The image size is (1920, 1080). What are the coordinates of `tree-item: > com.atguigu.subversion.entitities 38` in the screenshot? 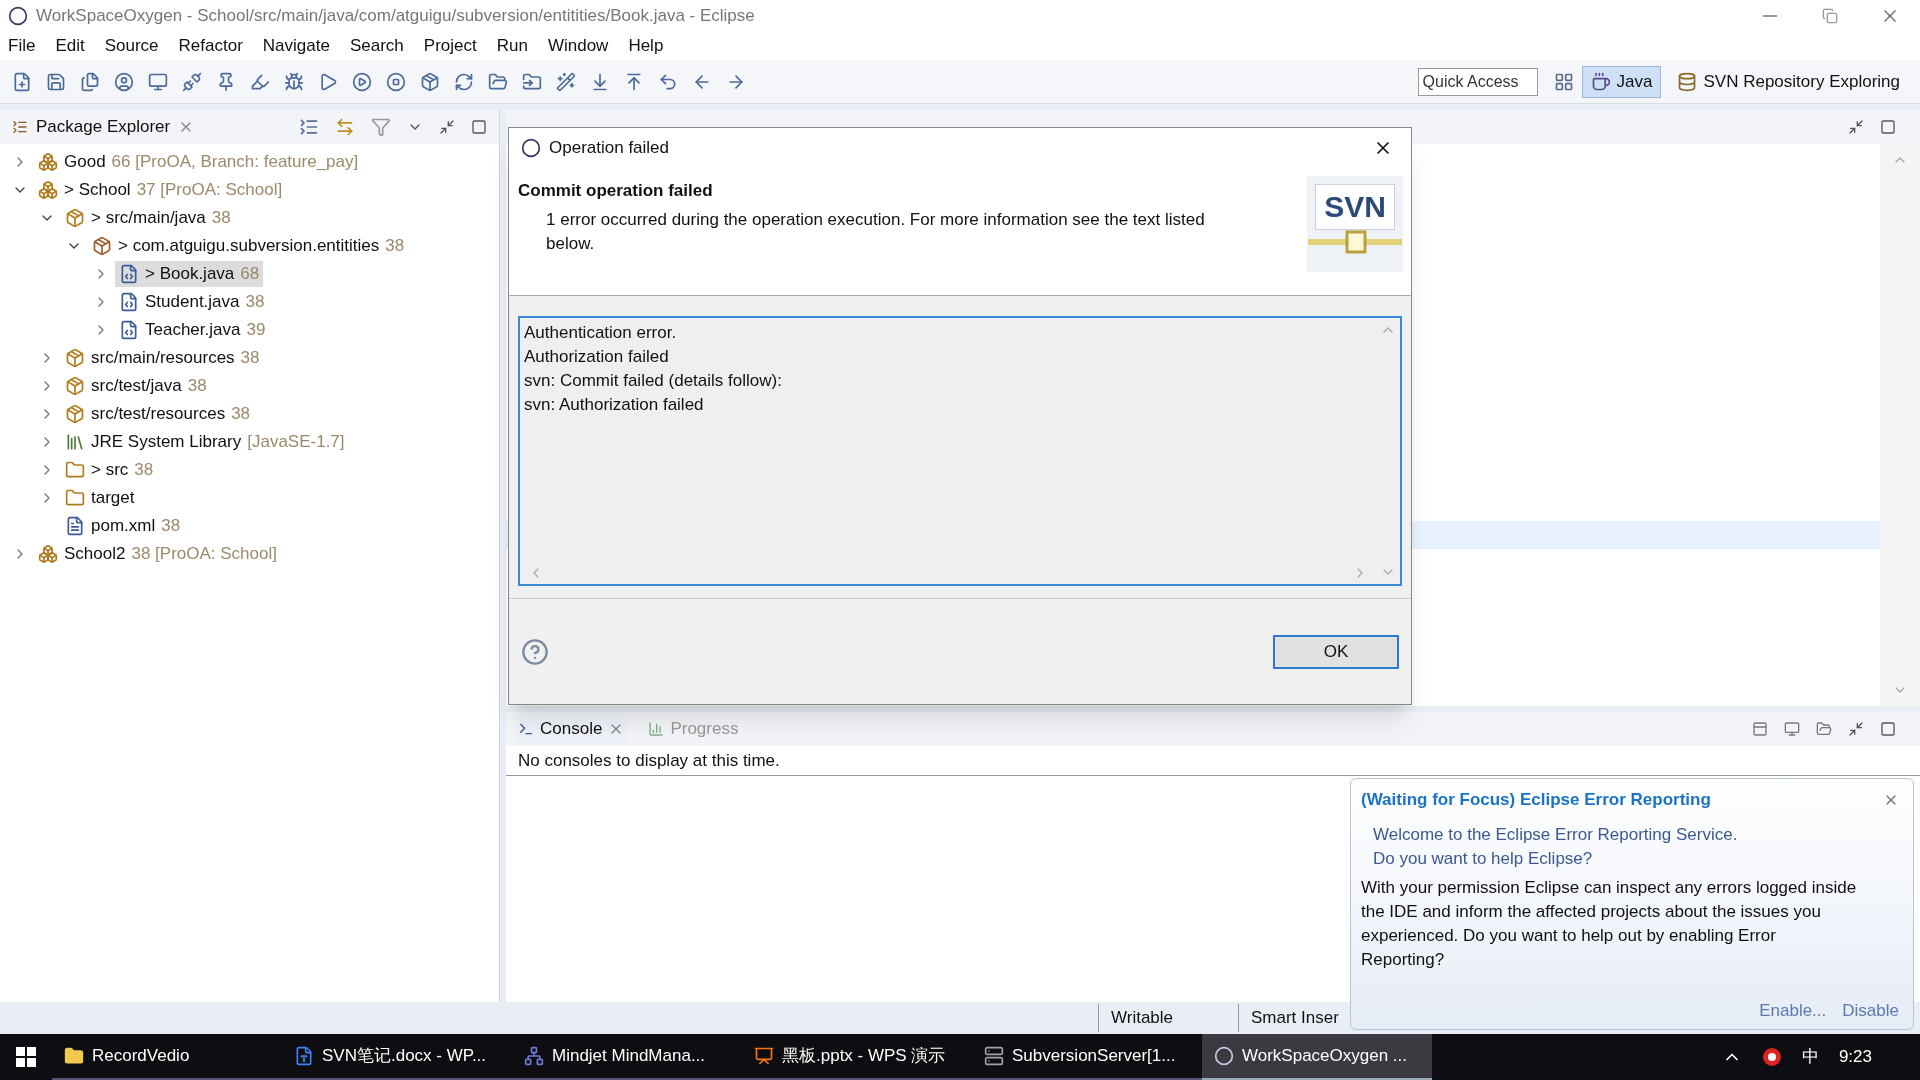 It's located at (248, 246).